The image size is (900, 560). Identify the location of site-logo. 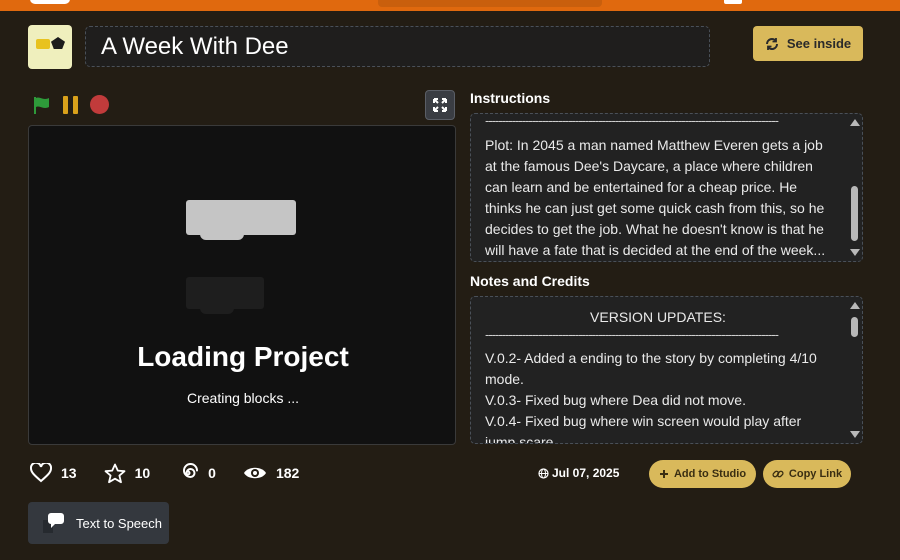
(50, 2).